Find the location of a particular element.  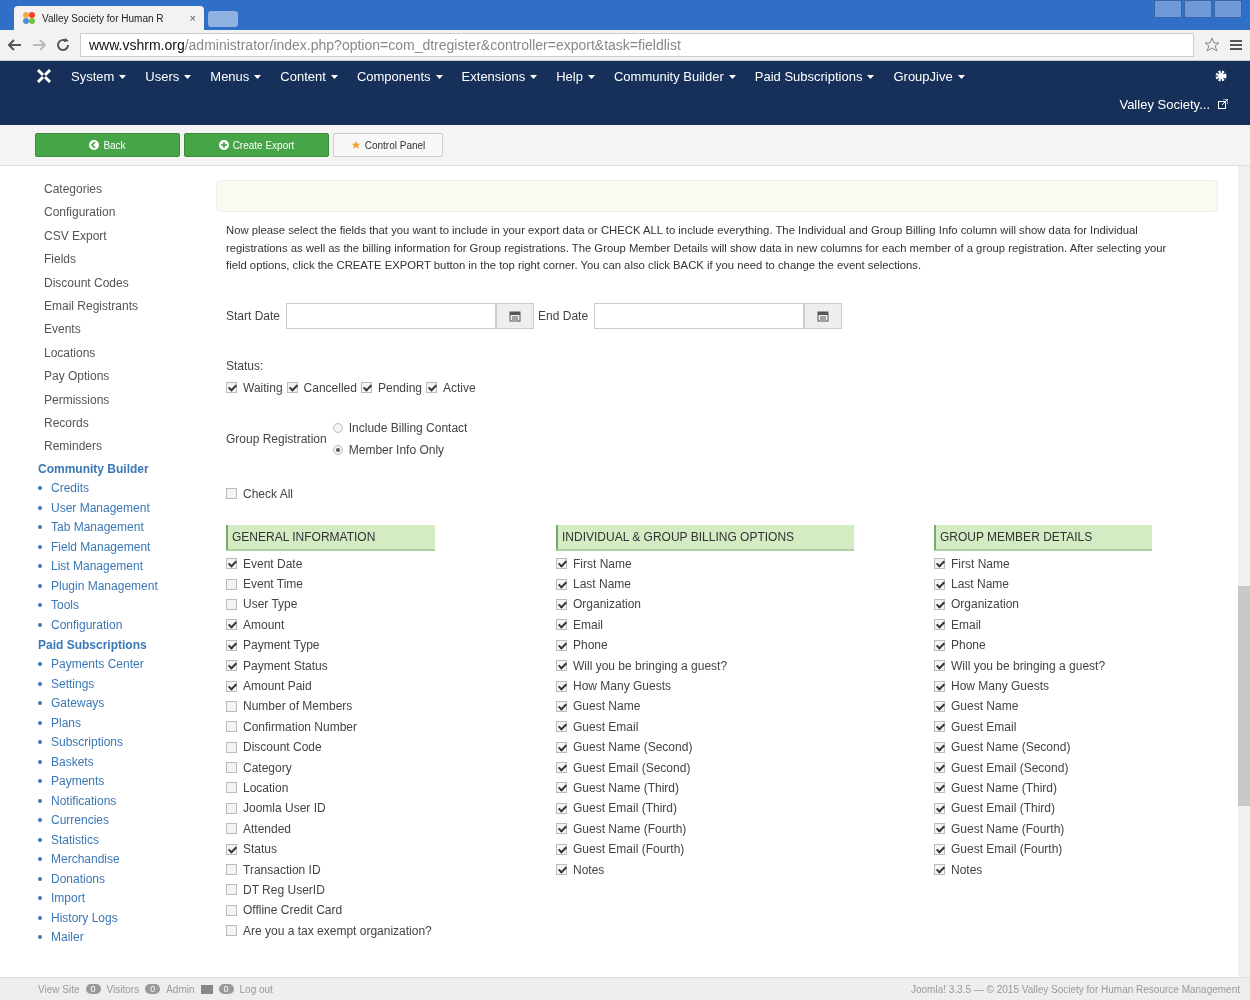

nav-menu: Paid Subscriptions is located at coordinates (814, 76).